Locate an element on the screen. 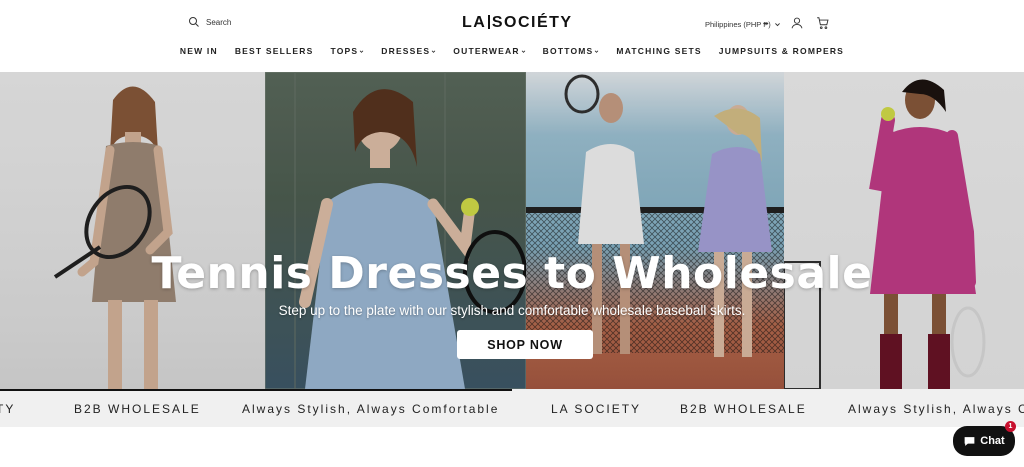  search-button: Search is located at coordinates (209, 22).